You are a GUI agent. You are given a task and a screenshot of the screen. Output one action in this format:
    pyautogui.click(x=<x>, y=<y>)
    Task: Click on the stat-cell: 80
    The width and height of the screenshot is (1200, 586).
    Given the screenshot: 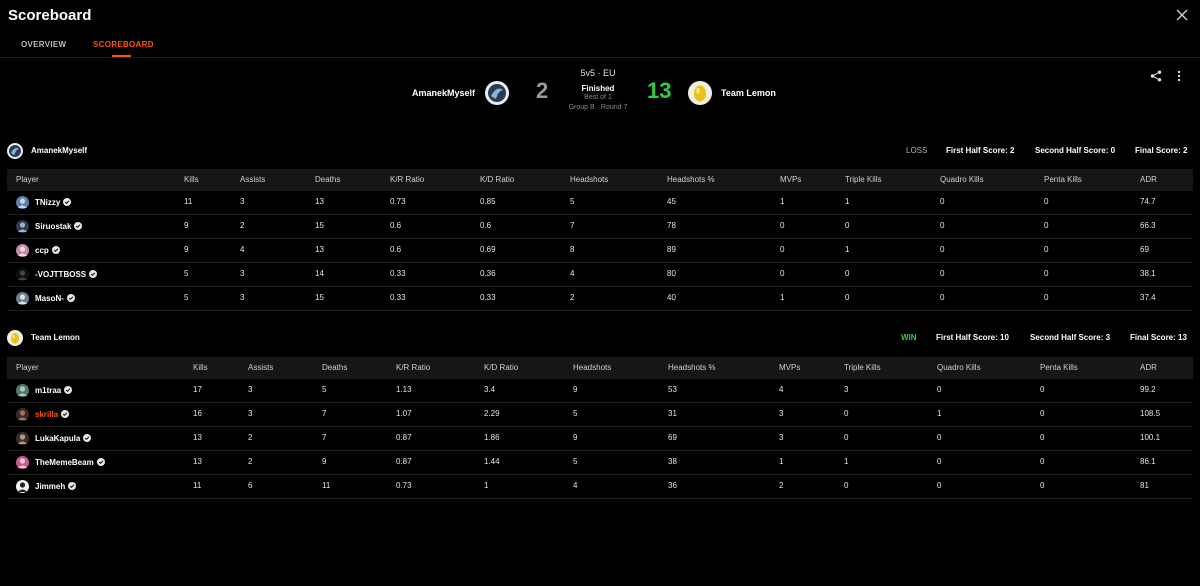 What is the action you would take?
    pyautogui.click(x=671, y=273)
    